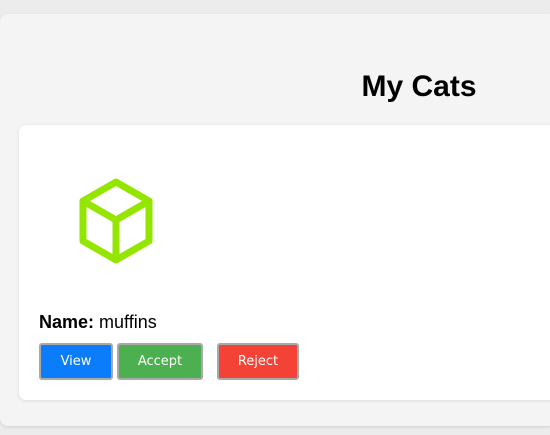  Describe the element at coordinates (160, 361) in the screenshot. I see `accept-button: Accept` at that location.